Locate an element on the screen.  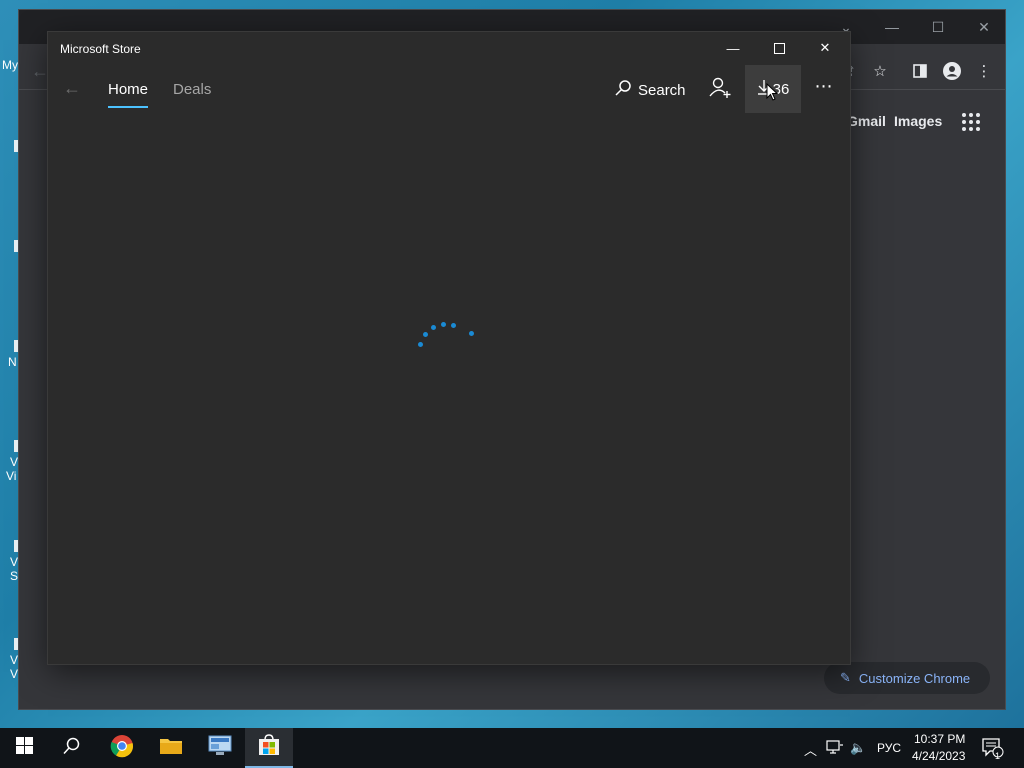
gmail-link: Gmail is located at coordinates (866, 121).